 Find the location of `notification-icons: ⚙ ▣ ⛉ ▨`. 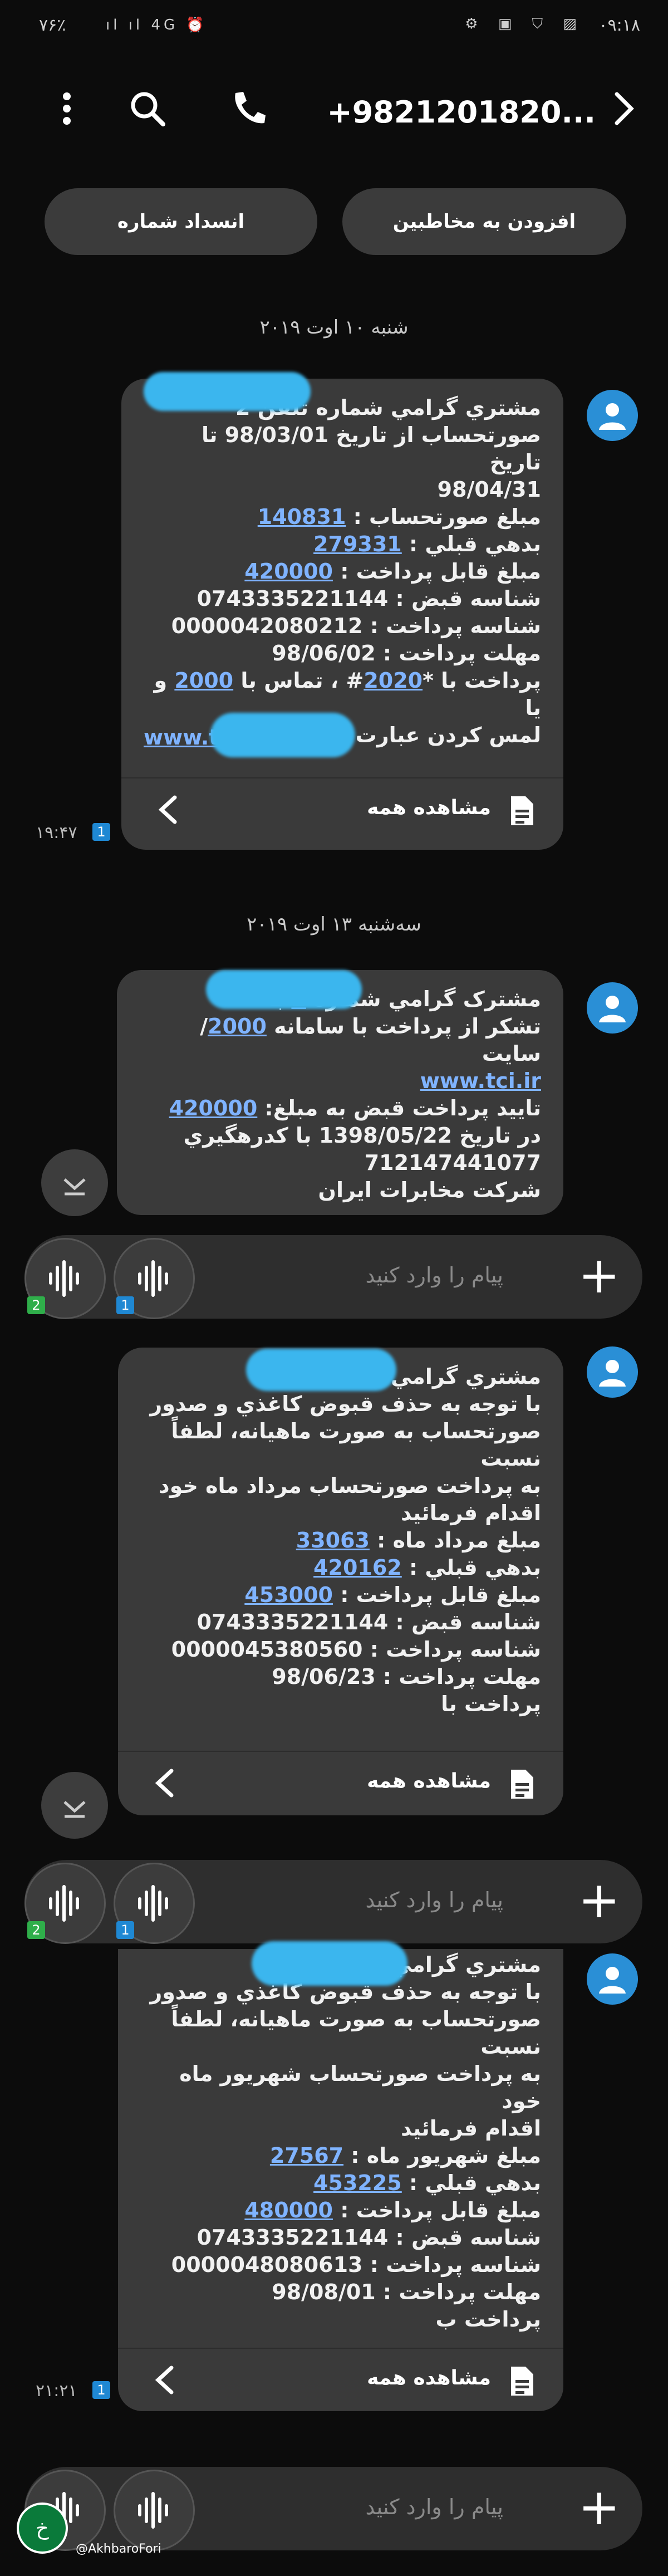

notification-icons: ⚙ ▣ ⛉ ▨ is located at coordinates (524, 24).